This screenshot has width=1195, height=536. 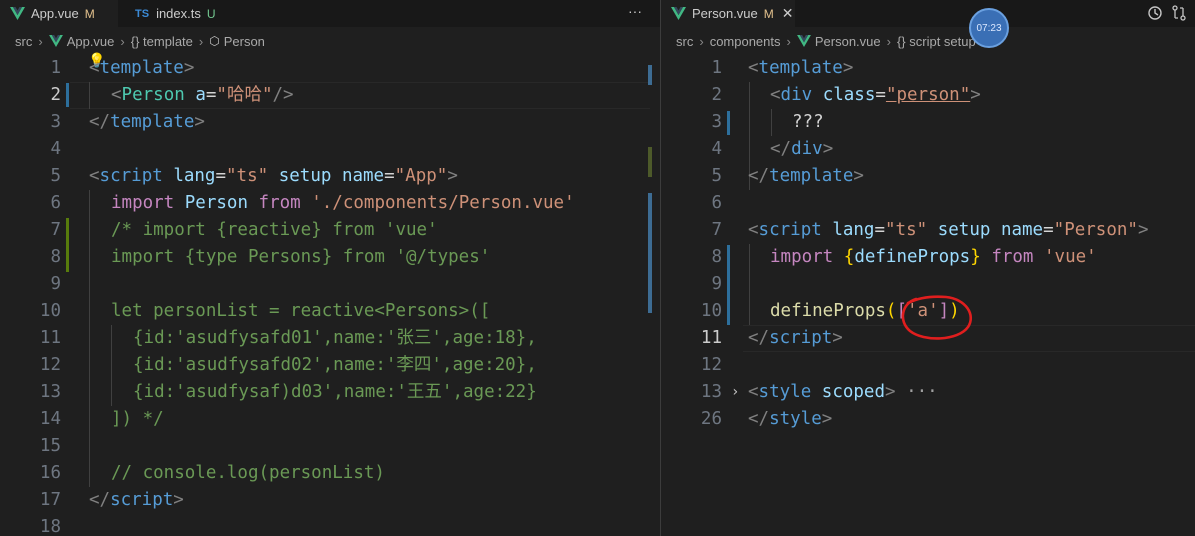 I want to click on code-line: import {defineProps} from 'vue', so click(x=933, y=257).